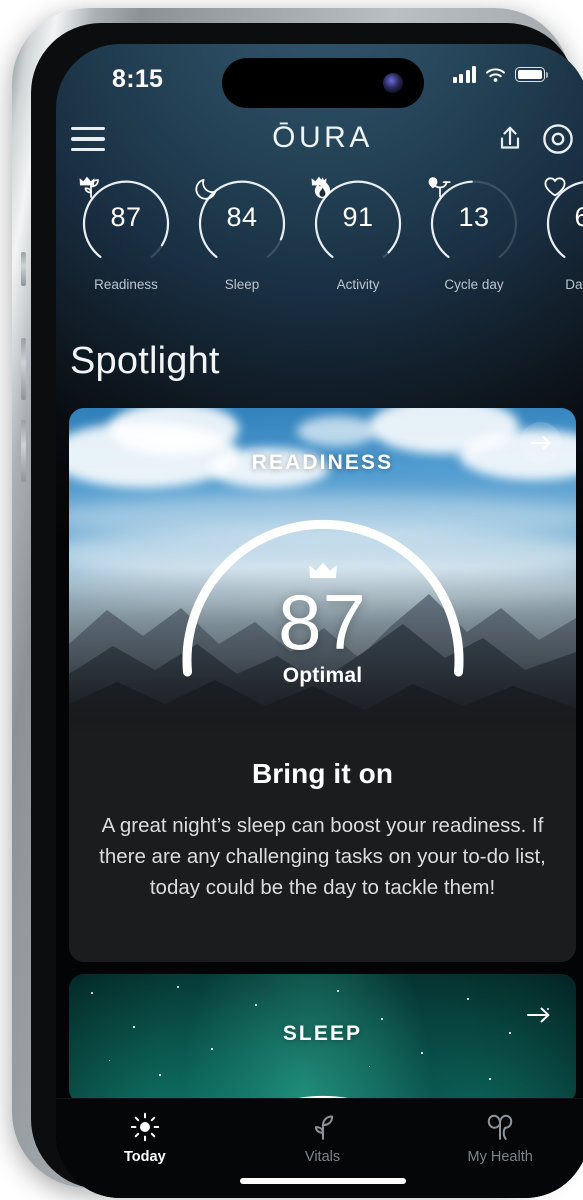 The width and height of the screenshot is (583, 1200). I want to click on ring-gauge: 65, so click(563, 223).